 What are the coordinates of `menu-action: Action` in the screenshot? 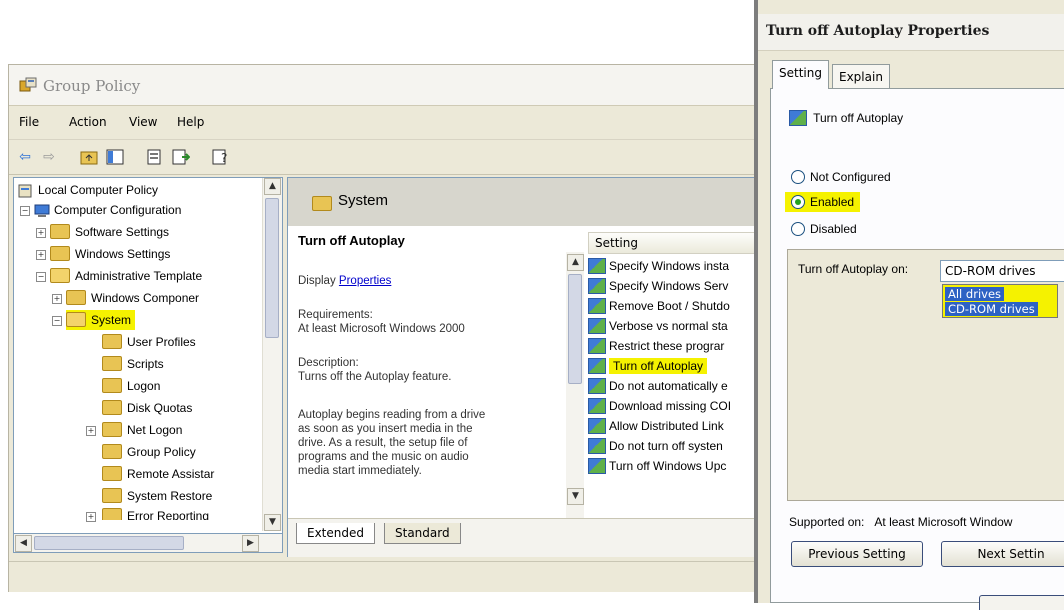 It's located at (88, 122).